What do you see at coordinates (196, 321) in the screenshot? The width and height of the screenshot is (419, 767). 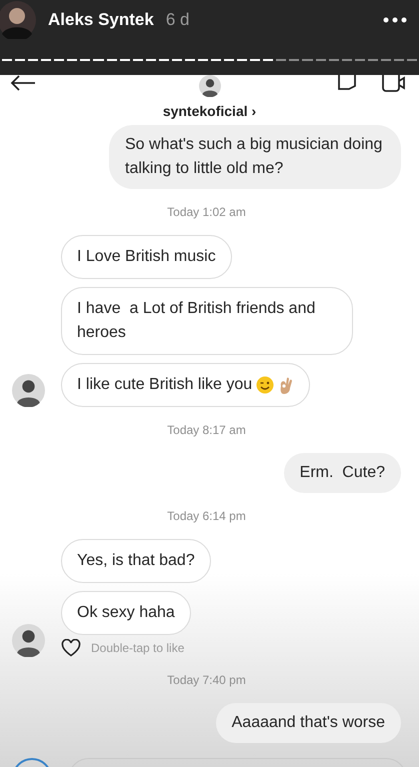 I see `message-text: I have a Lot of British friends and heroes` at bounding box center [196, 321].